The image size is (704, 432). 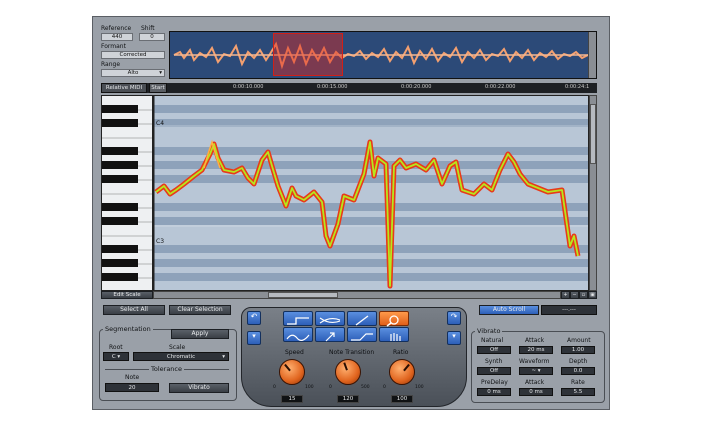 I want to click on note-transition-min: 0, so click(x=330, y=387).